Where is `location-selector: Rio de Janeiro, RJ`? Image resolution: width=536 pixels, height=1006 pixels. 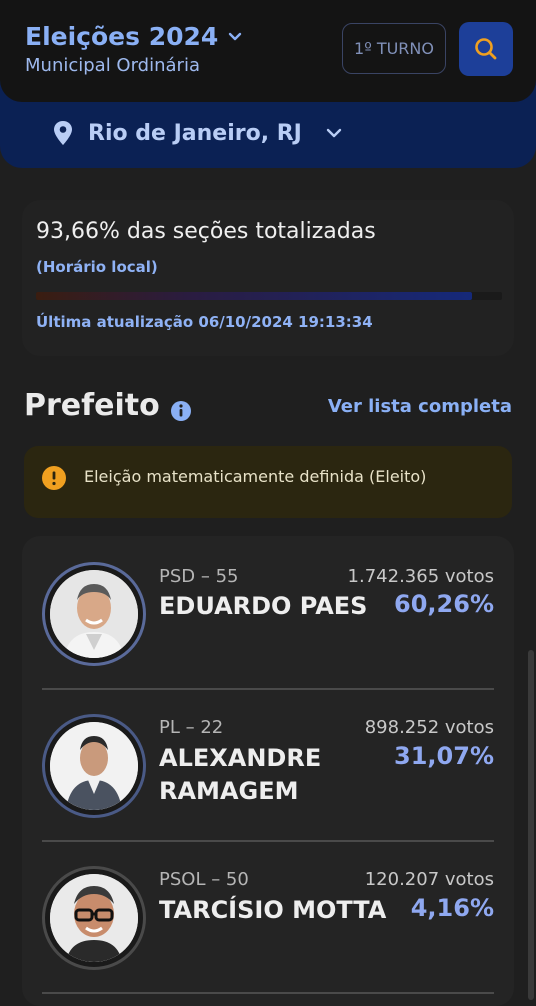
location-selector: Rio de Janeiro, RJ is located at coordinates (197, 133).